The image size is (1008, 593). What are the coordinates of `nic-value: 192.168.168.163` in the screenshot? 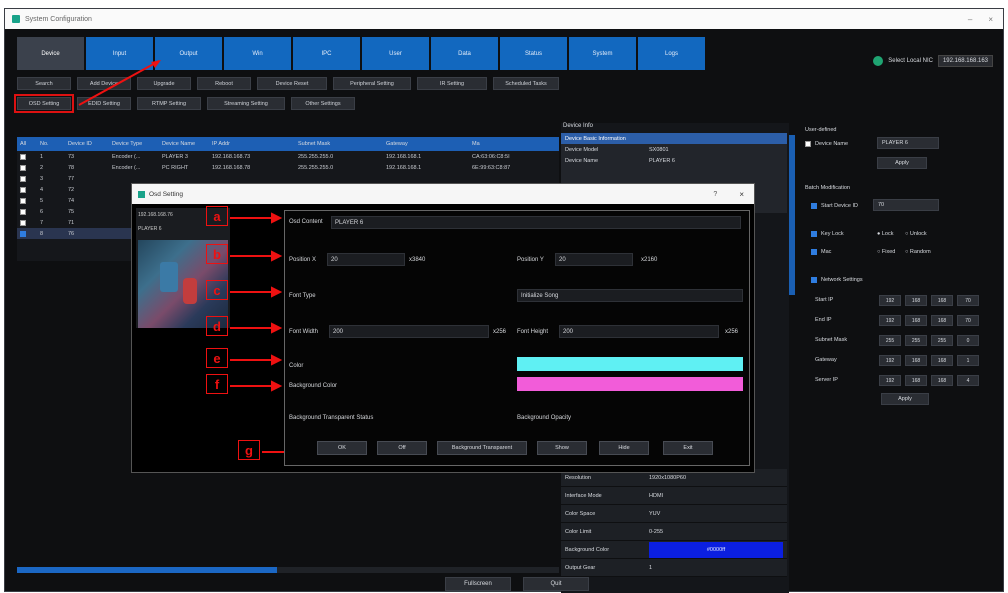 It's located at (965, 61).